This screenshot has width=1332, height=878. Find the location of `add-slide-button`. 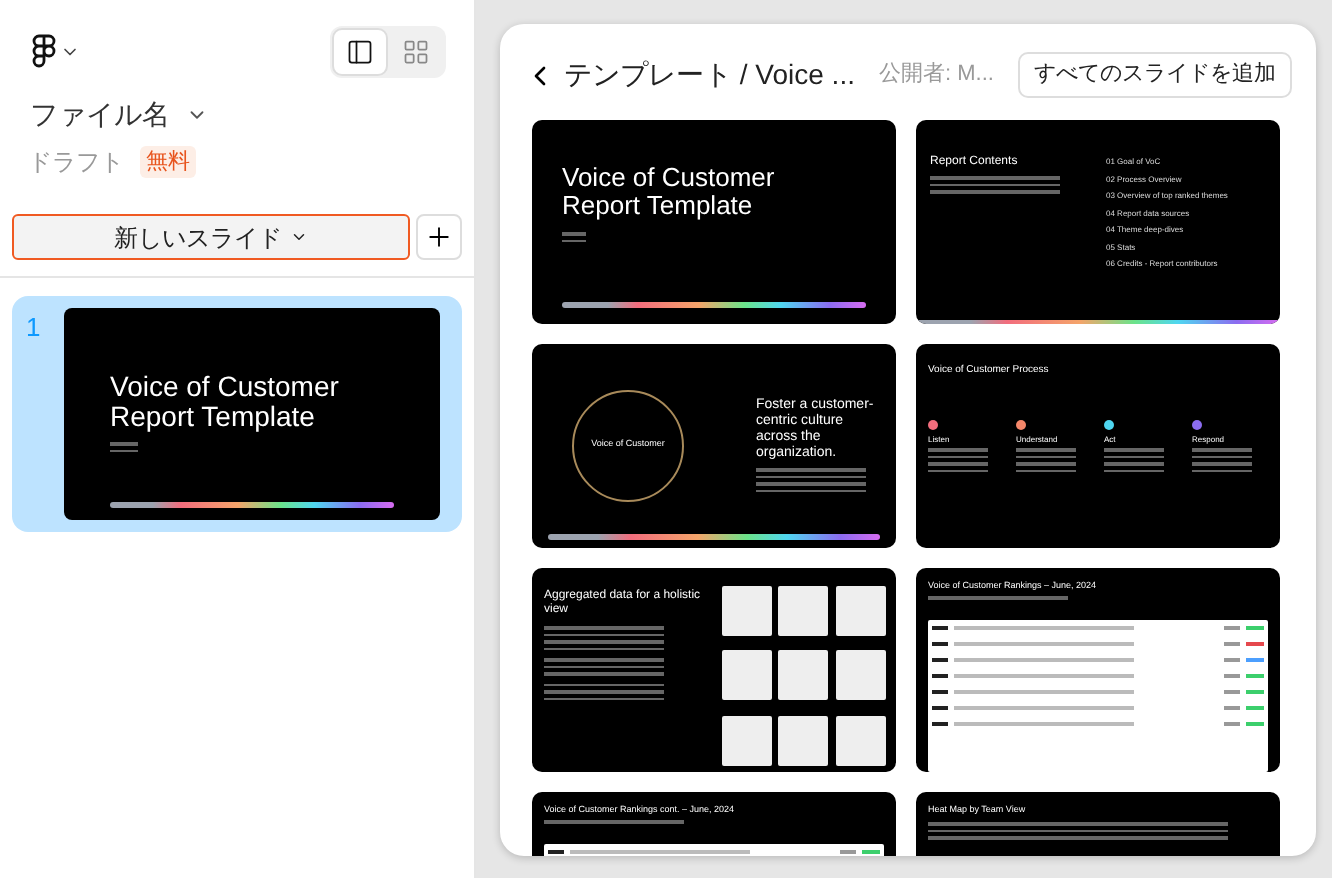

add-slide-button is located at coordinates (439, 237).